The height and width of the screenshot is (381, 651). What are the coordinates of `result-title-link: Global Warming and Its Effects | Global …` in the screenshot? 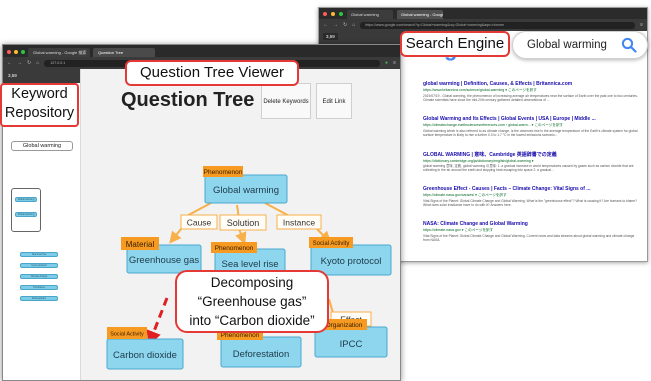 It's located at (530, 119).